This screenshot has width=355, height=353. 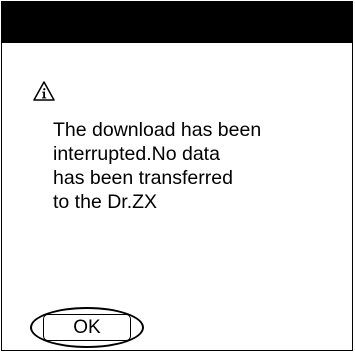 I want to click on info-warning-icon, so click(x=44, y=91).